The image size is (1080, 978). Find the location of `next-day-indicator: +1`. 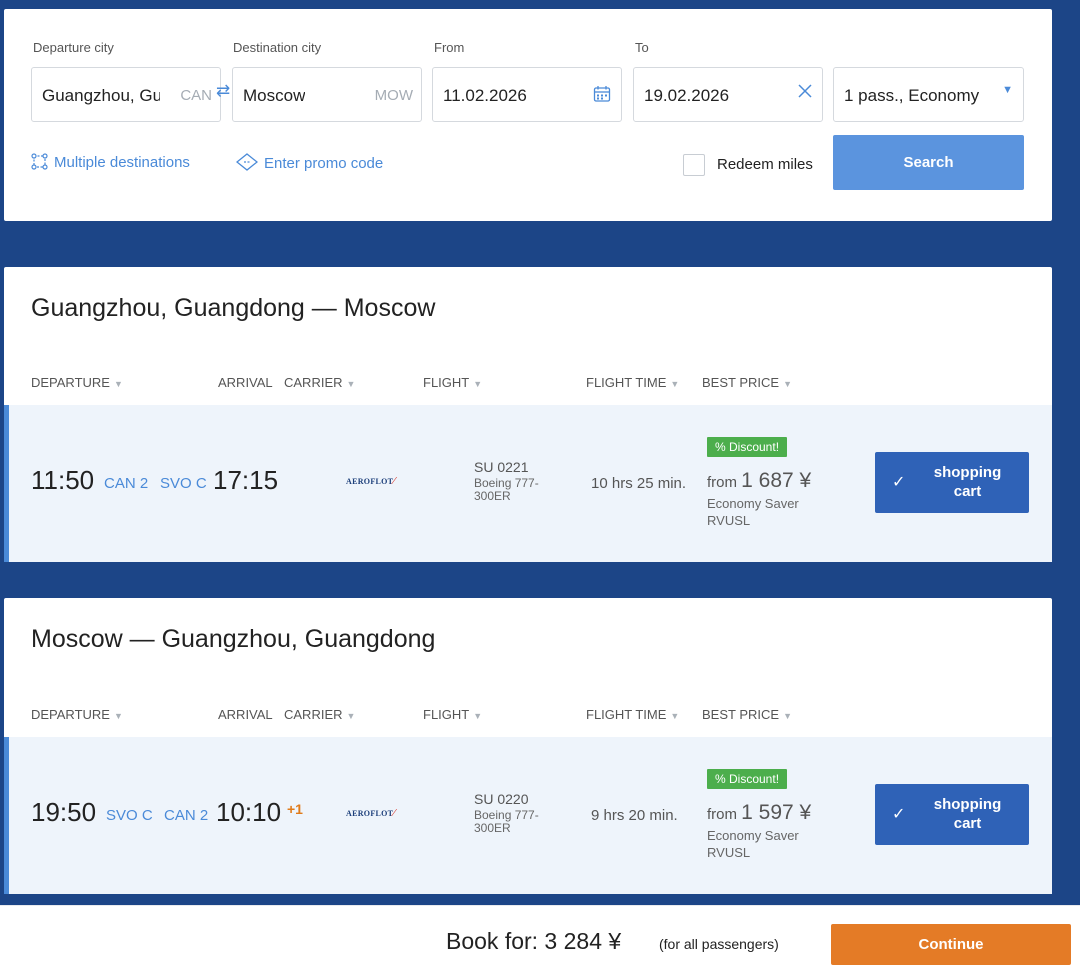

next-day-indicator: +1 is located at coordinates (295, 809).